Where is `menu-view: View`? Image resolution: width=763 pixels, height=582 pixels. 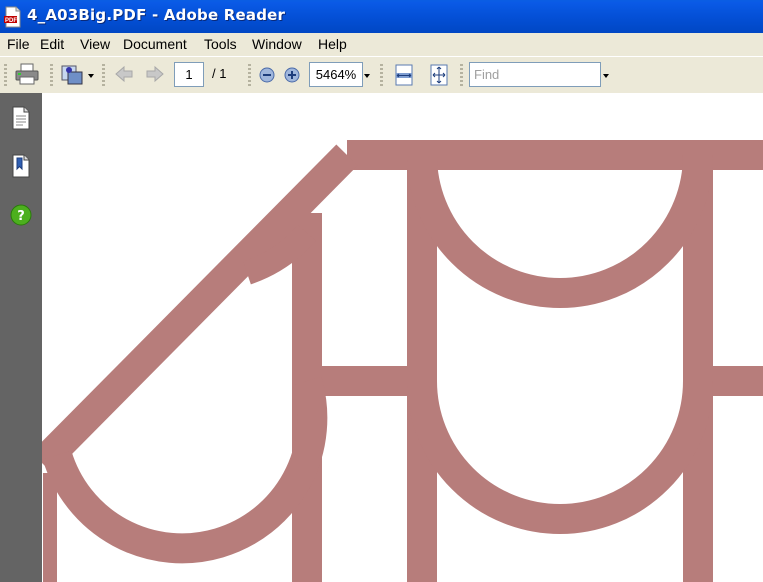
menu-view: View is located at coordinates (95, 44).